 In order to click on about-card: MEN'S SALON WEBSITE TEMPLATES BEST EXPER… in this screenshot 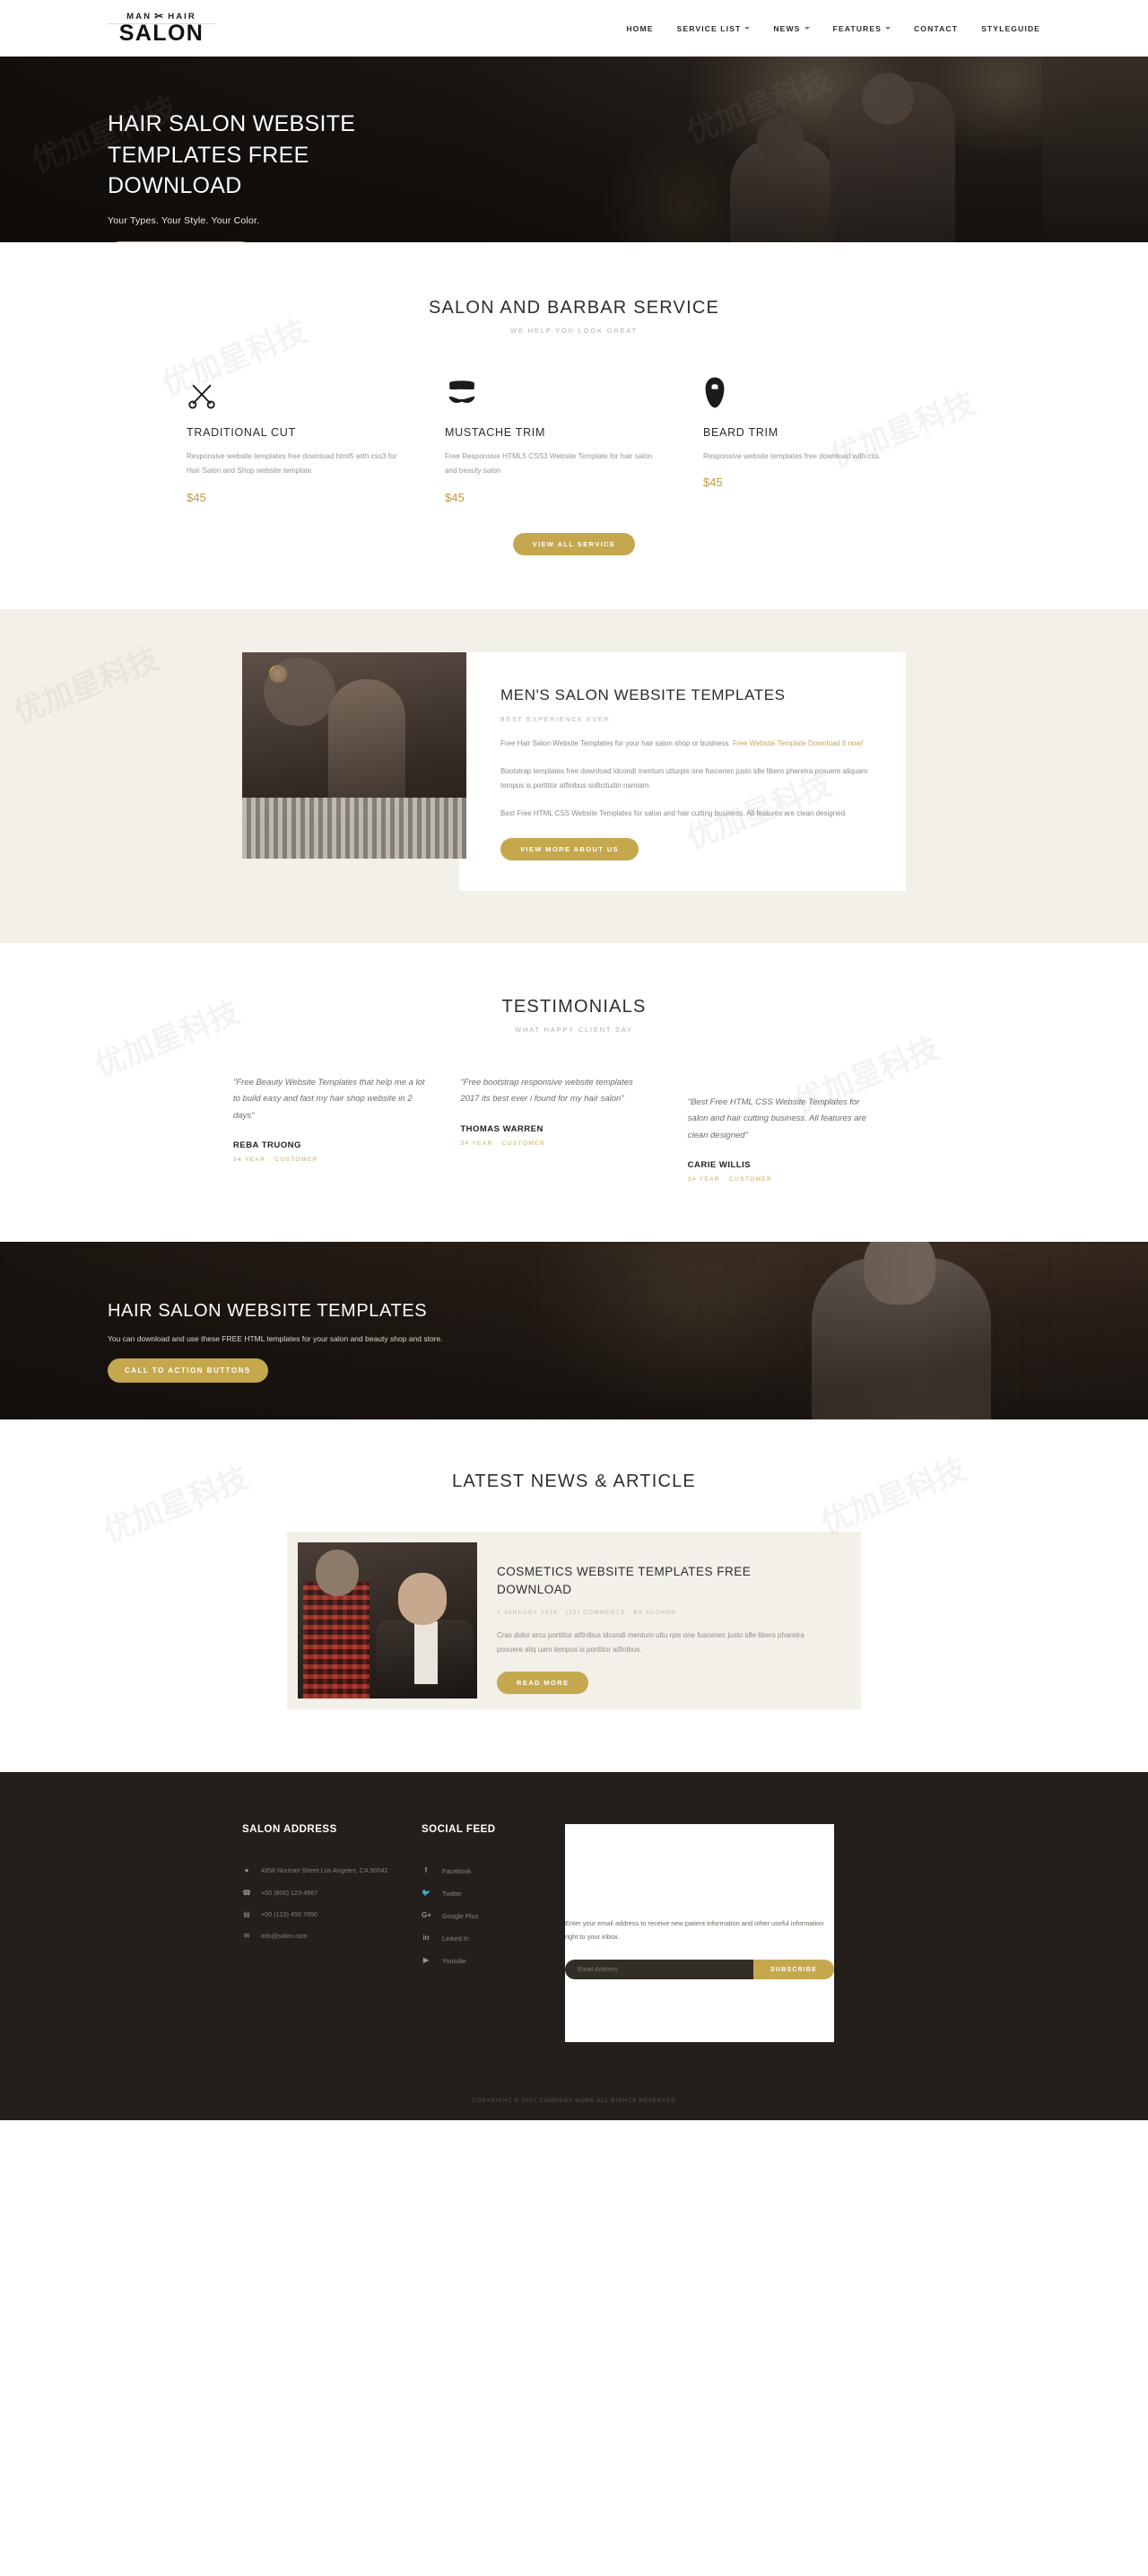, I will do `click(682, 771)`.